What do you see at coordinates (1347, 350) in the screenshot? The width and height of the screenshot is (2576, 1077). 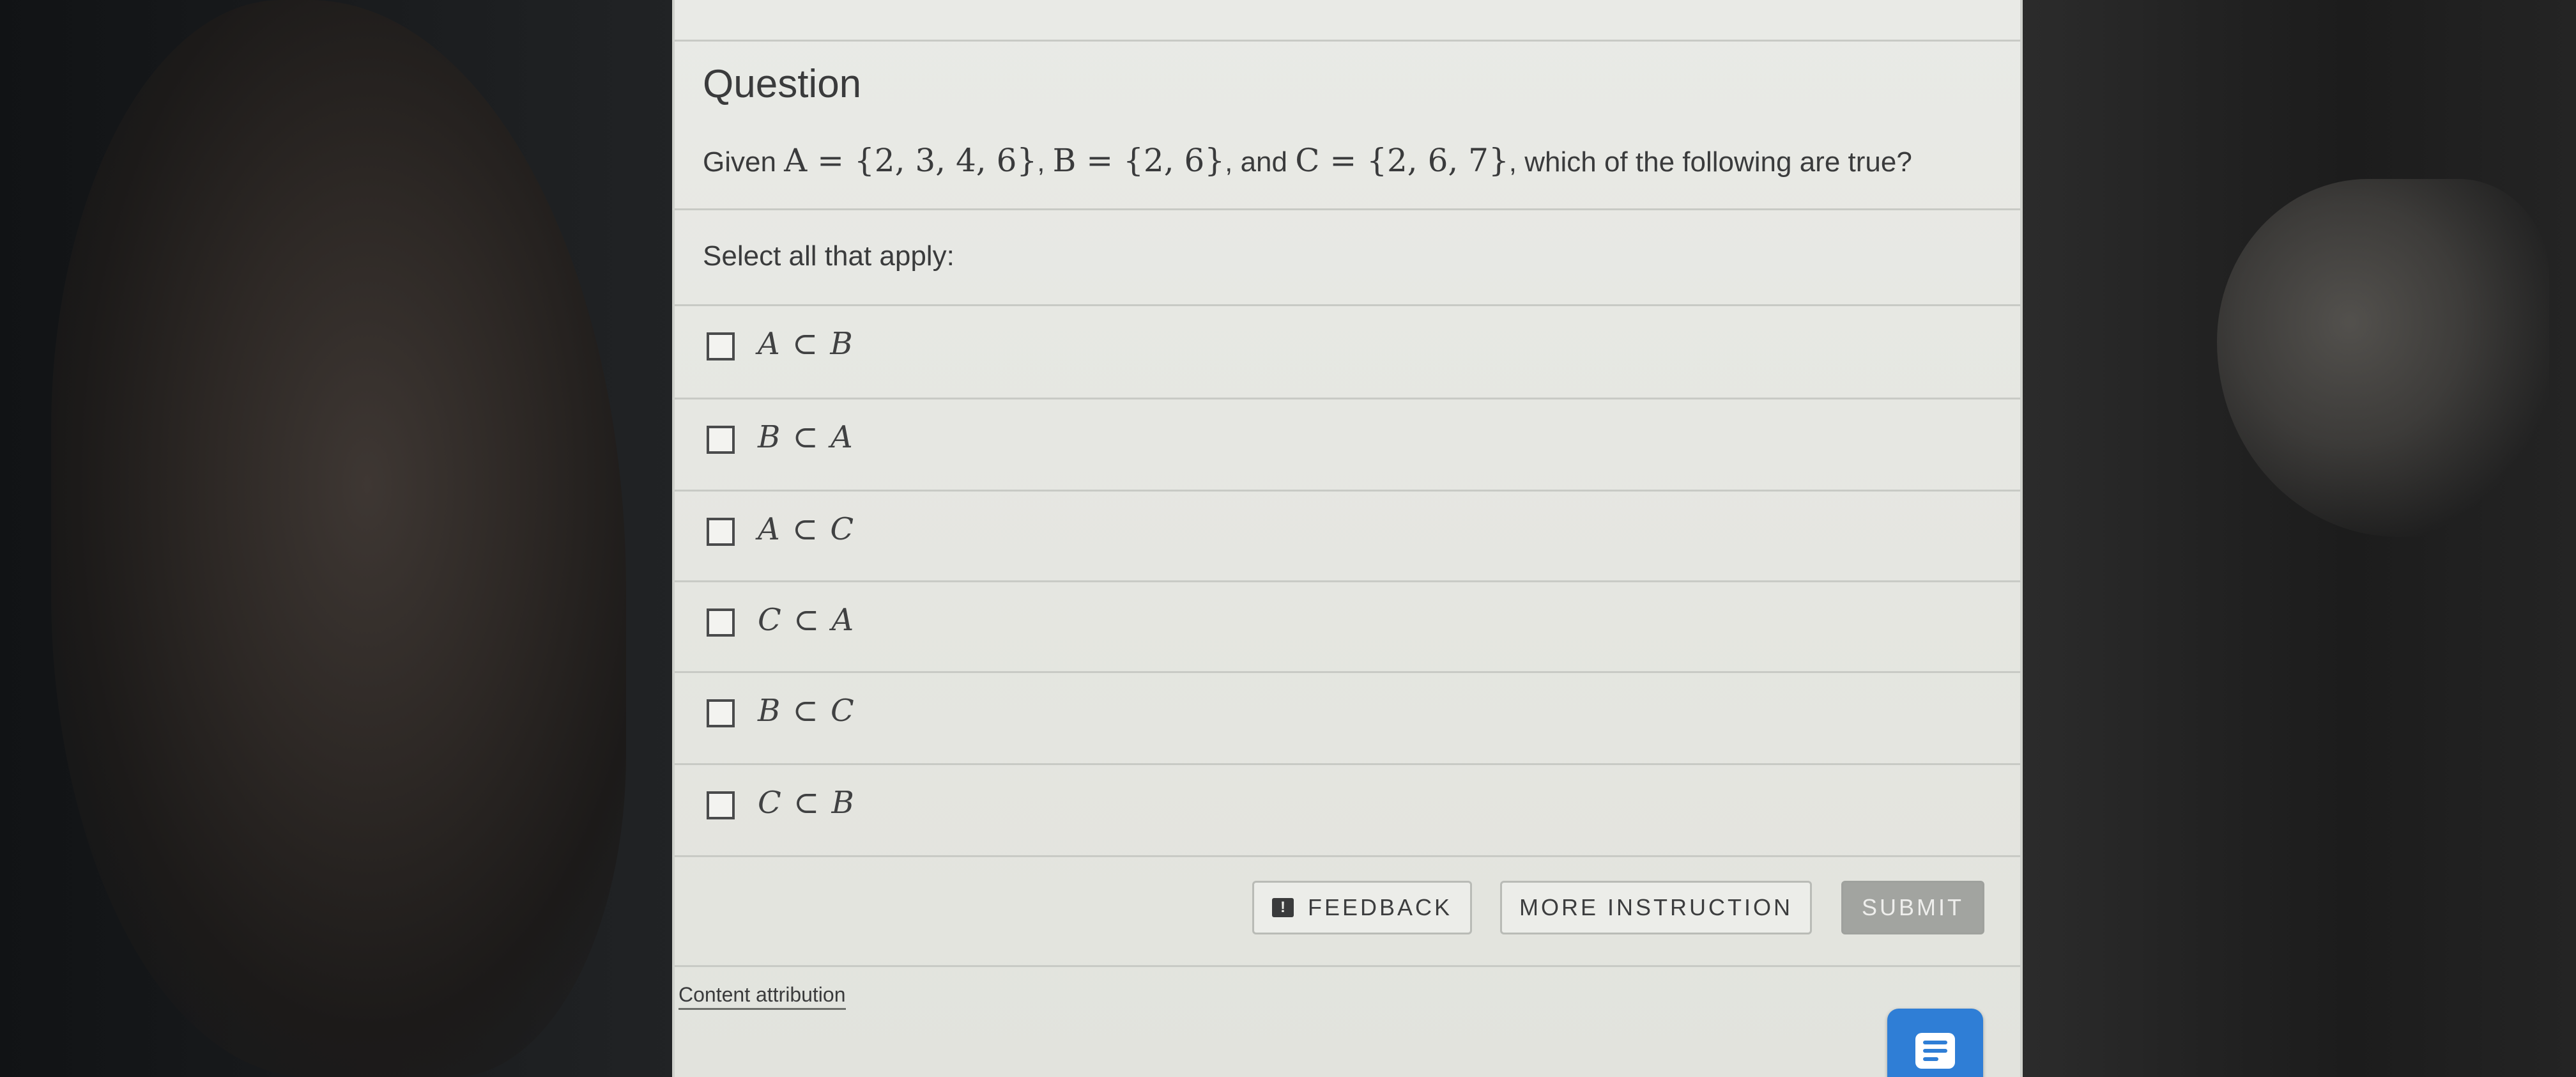 I see `option-a-subset-b: A ⊂ B` at bounding box center [1347, 350].